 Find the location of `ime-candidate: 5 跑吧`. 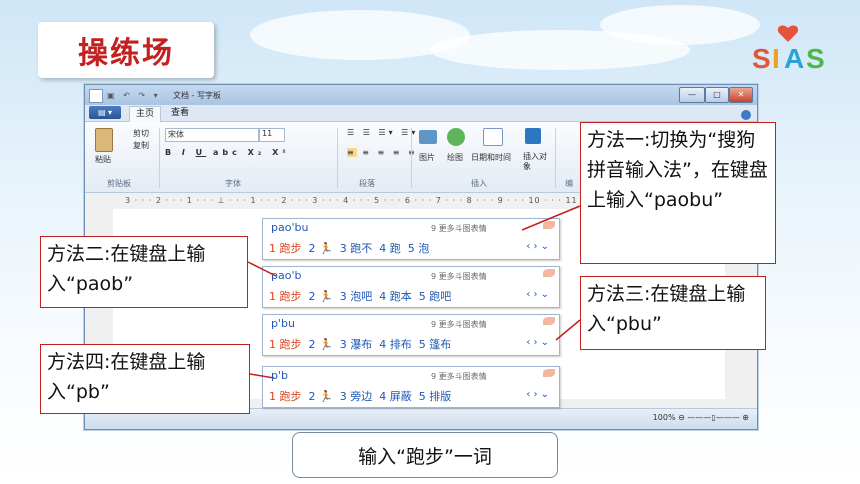

ime-candidate: 5 跑吧 is located at coordinates (435, 296).